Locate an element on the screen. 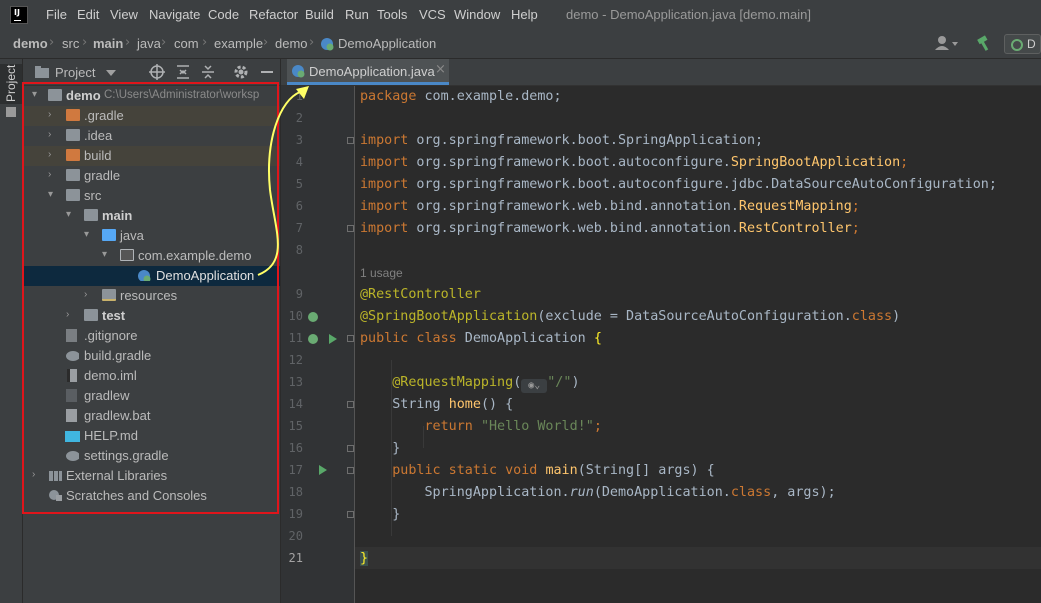 The height and width of the screenshot is (603, 1041). code-line: } is located at coordinates (396, 448).